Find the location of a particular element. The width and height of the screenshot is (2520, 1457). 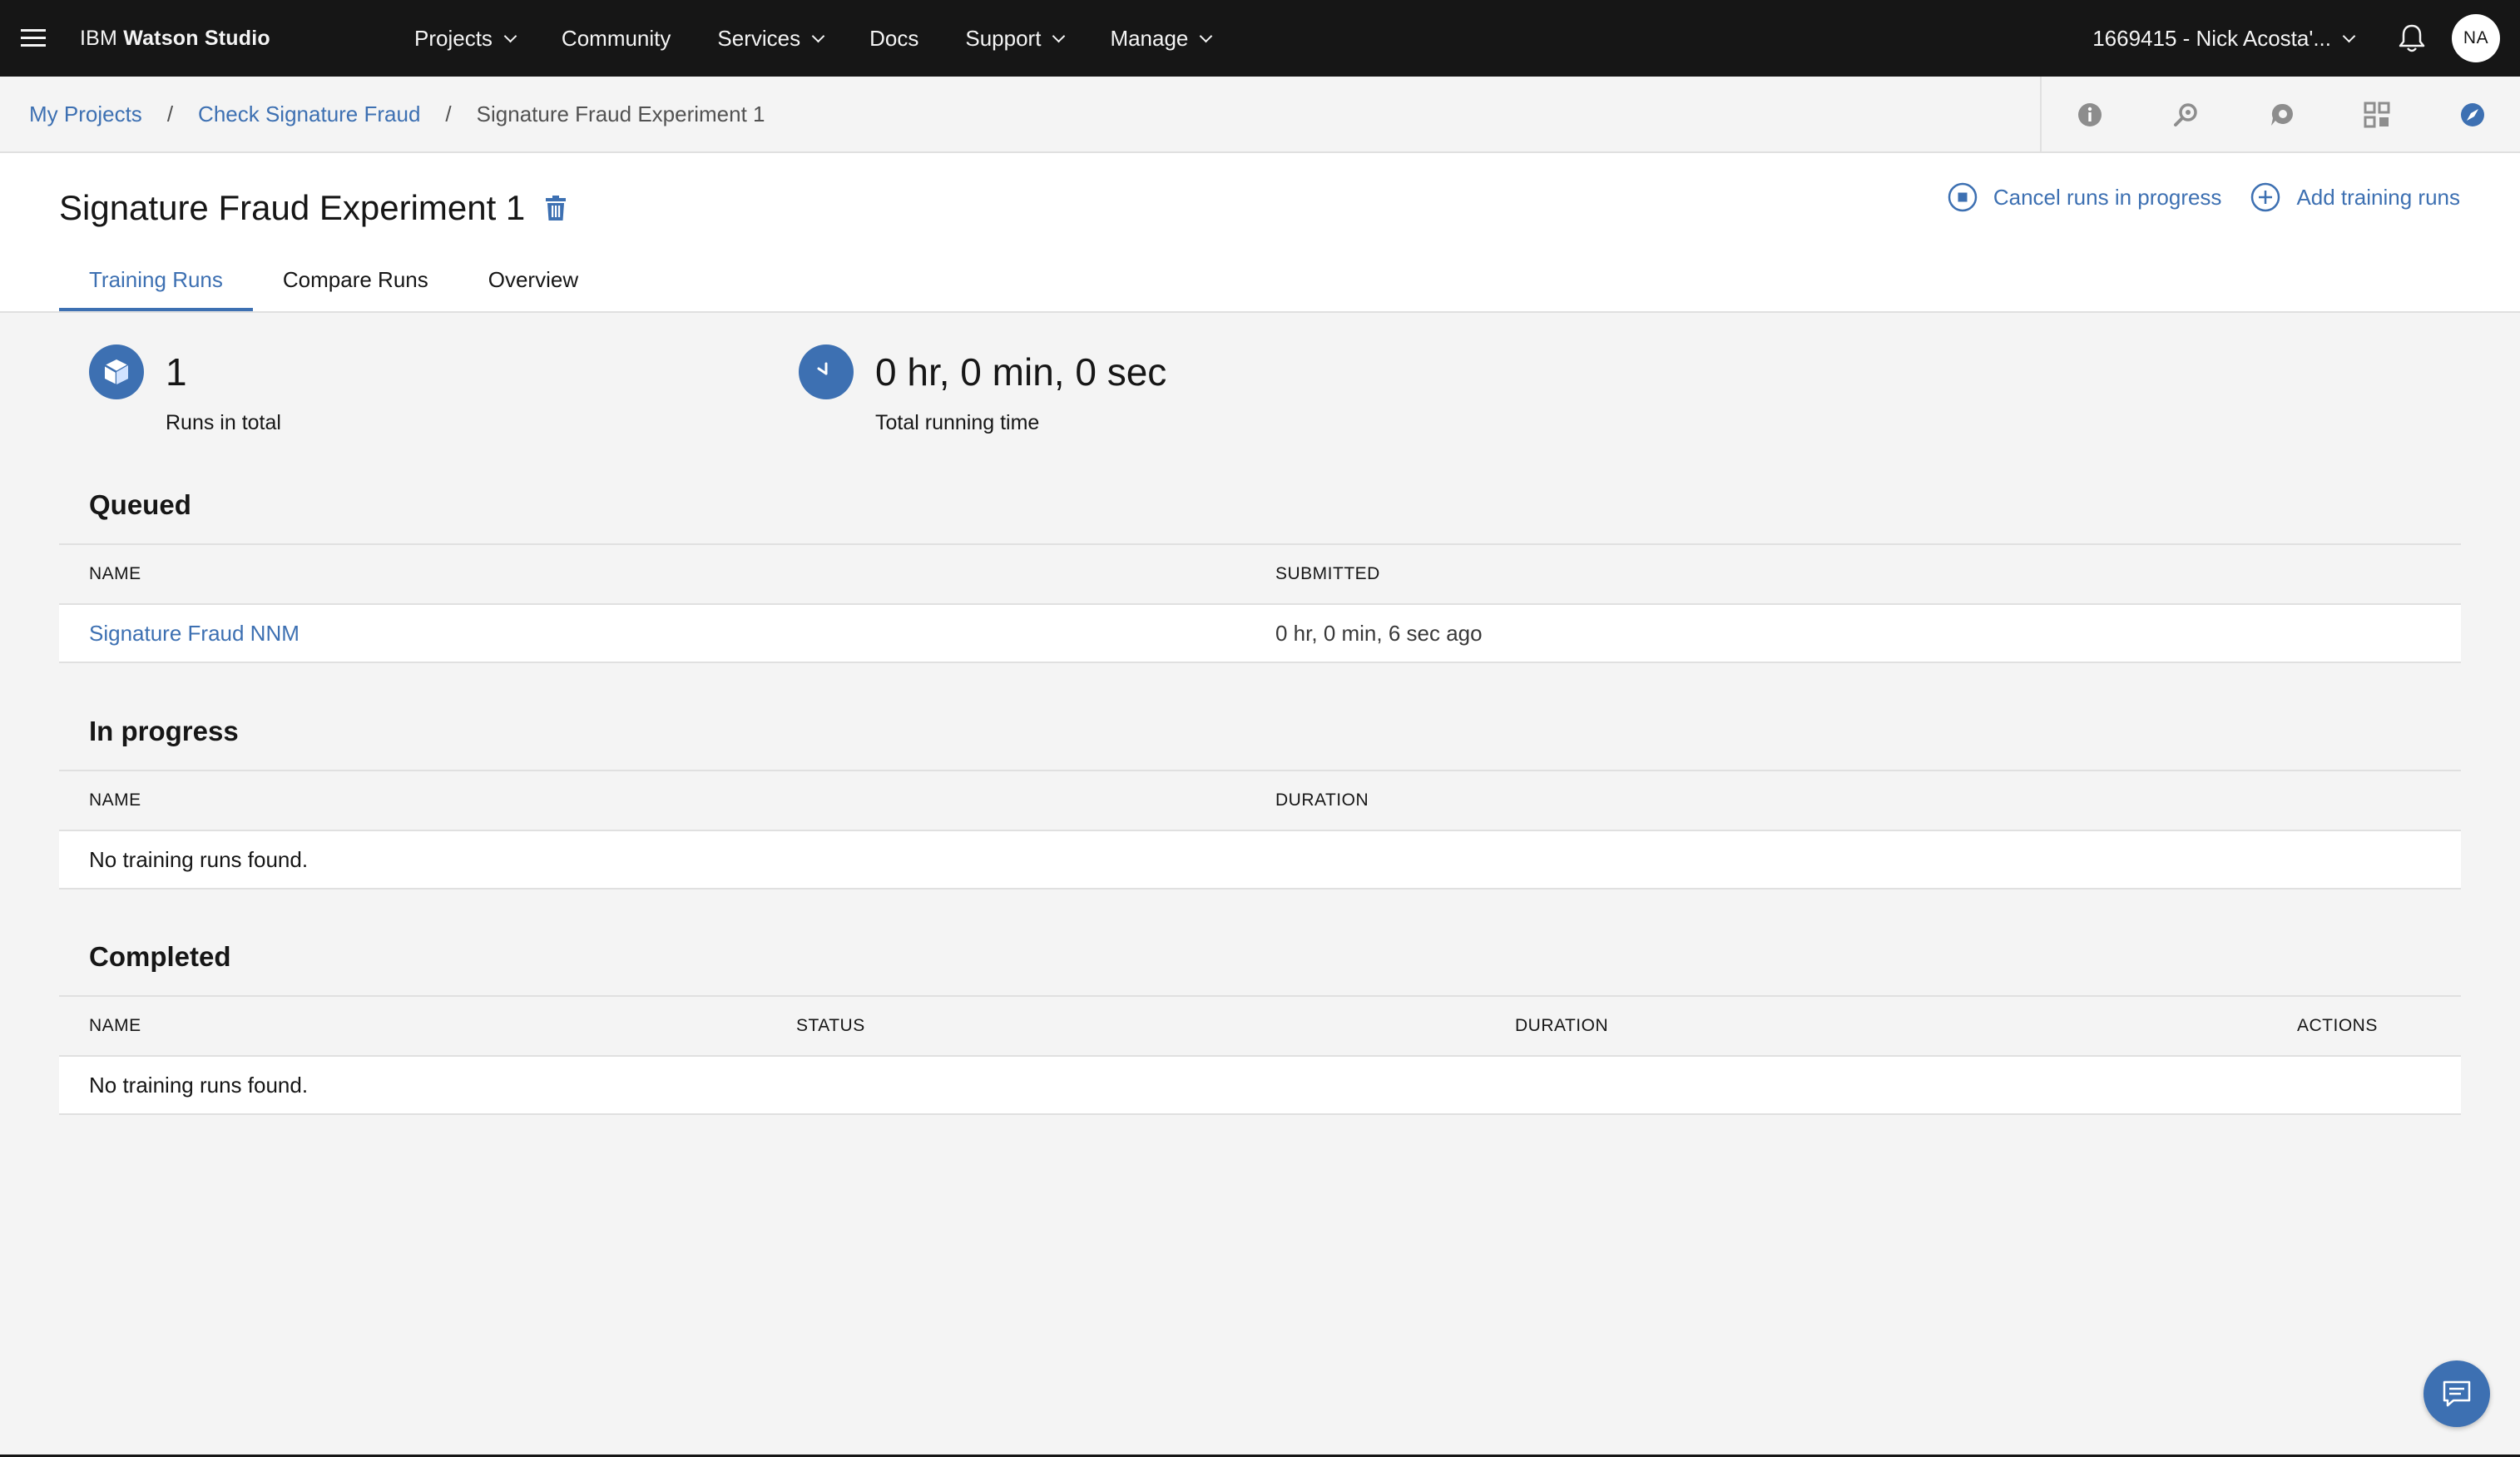

compass-icon is located at coordinates (2472, 114).